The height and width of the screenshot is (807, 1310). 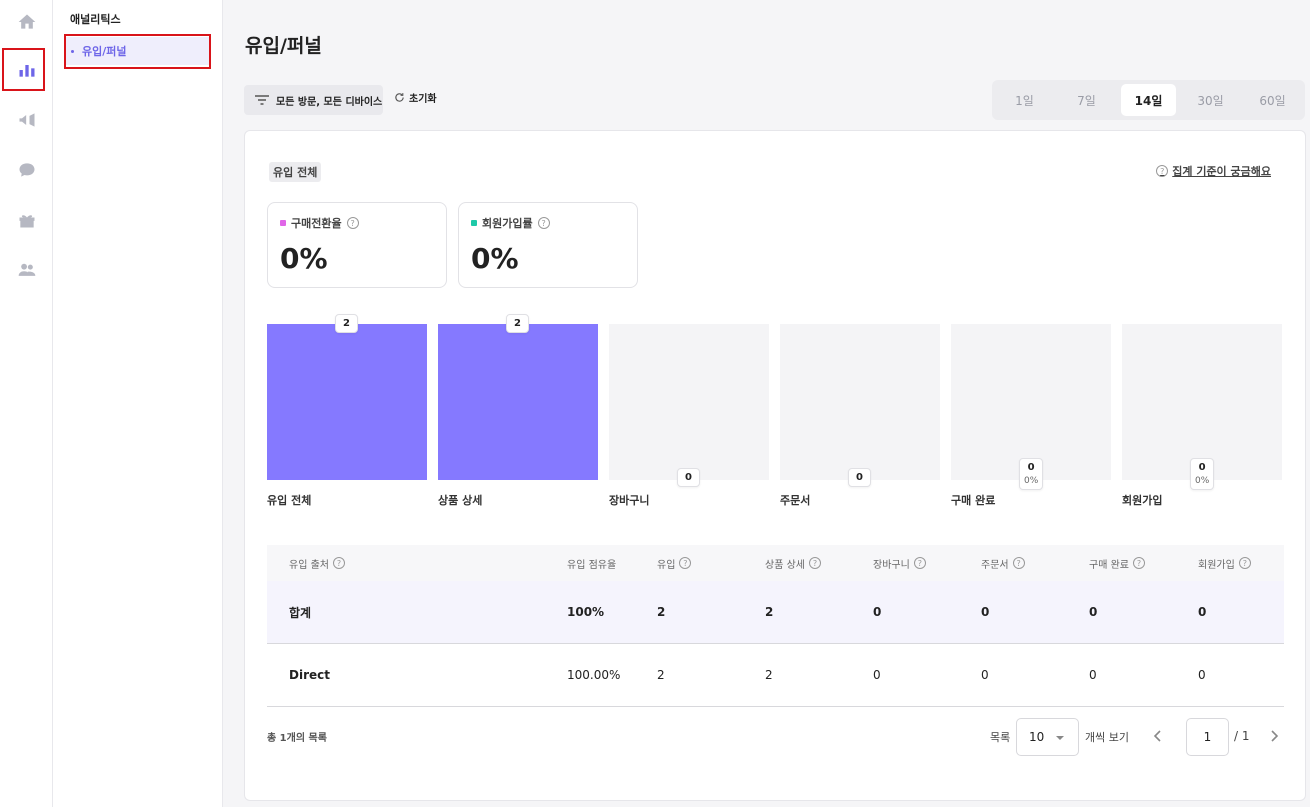 I want to click on column-header: 회원가입?, so click(x=1224, y=563).